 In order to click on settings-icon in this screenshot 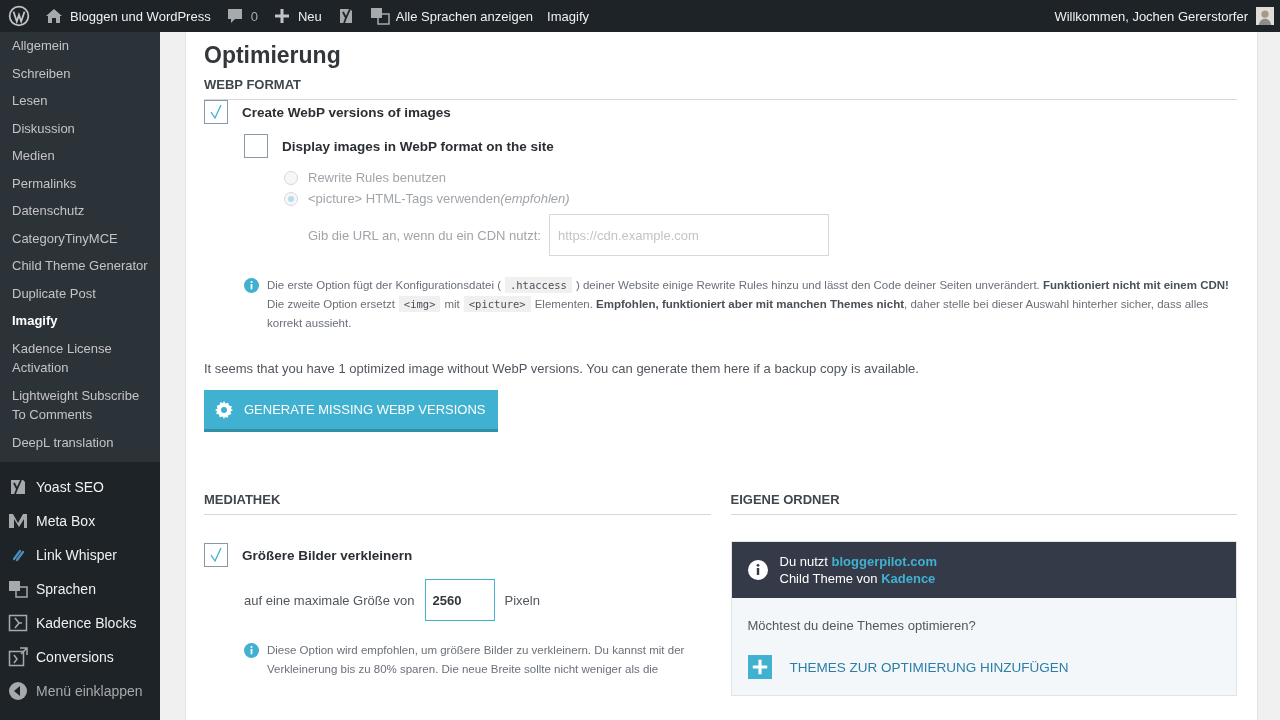, I will do `click(224, 409)`.